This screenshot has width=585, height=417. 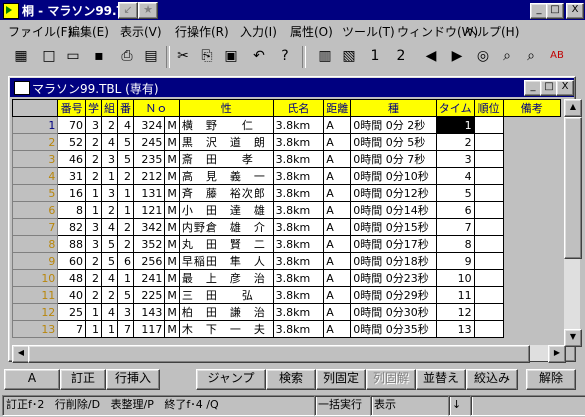 What do you see at coordinates (557, 354) in the screenshot?
I see `scroll-right-icon: ▶` at bounding box center [557, 354].